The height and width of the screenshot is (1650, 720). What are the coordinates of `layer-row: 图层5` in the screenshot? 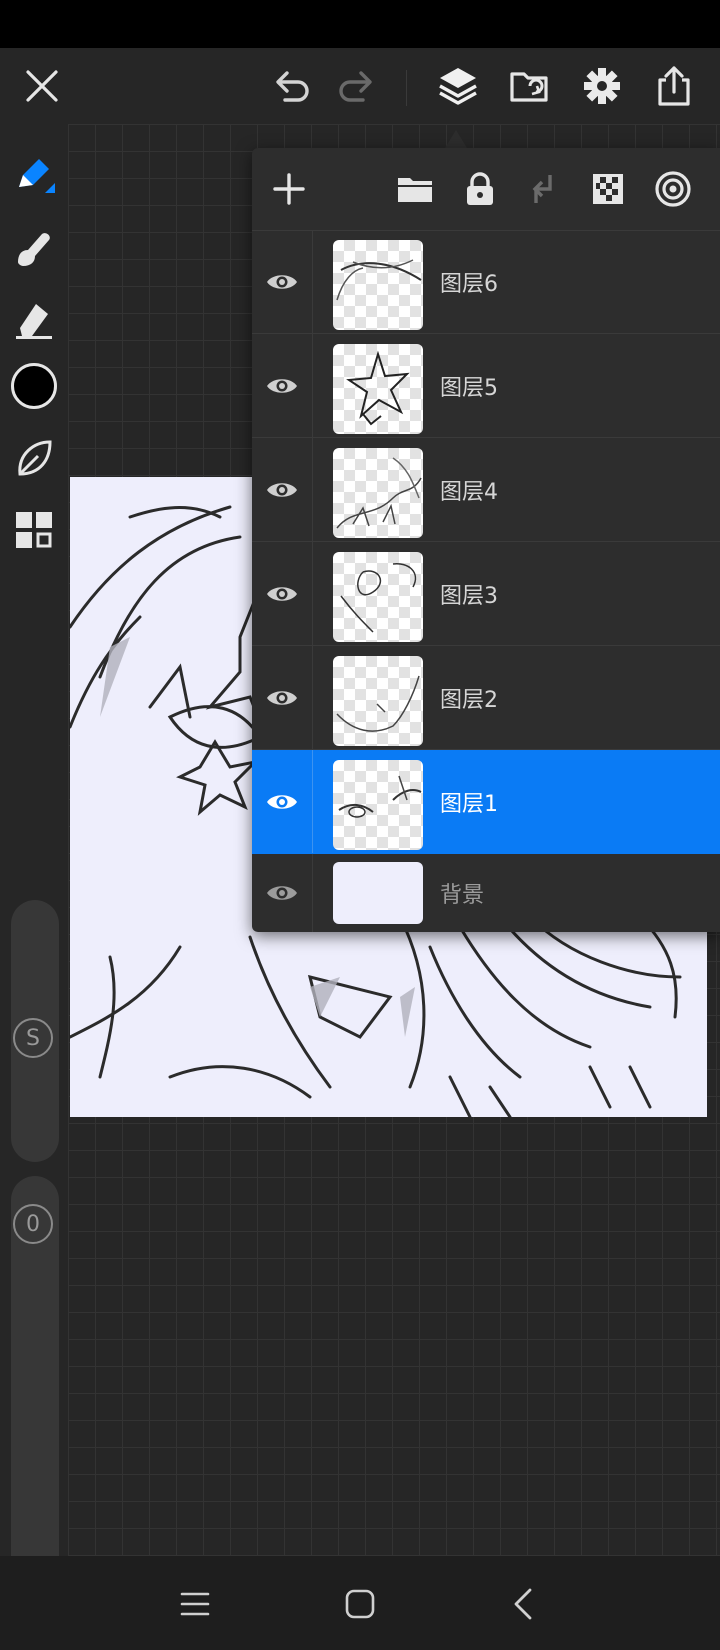 It's located at (486, 386).